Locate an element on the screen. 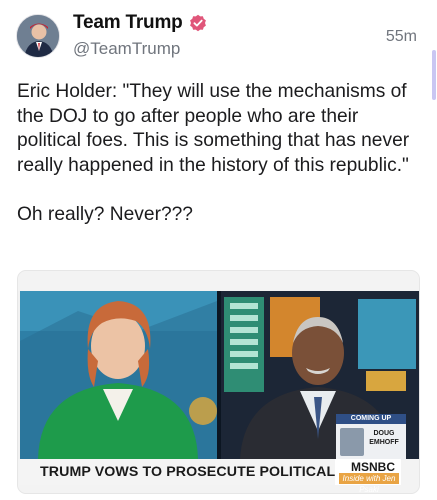 The height and width of the screenshot is (500, 437). author-name-row: Team Trump is located at coordinates (140, 23).